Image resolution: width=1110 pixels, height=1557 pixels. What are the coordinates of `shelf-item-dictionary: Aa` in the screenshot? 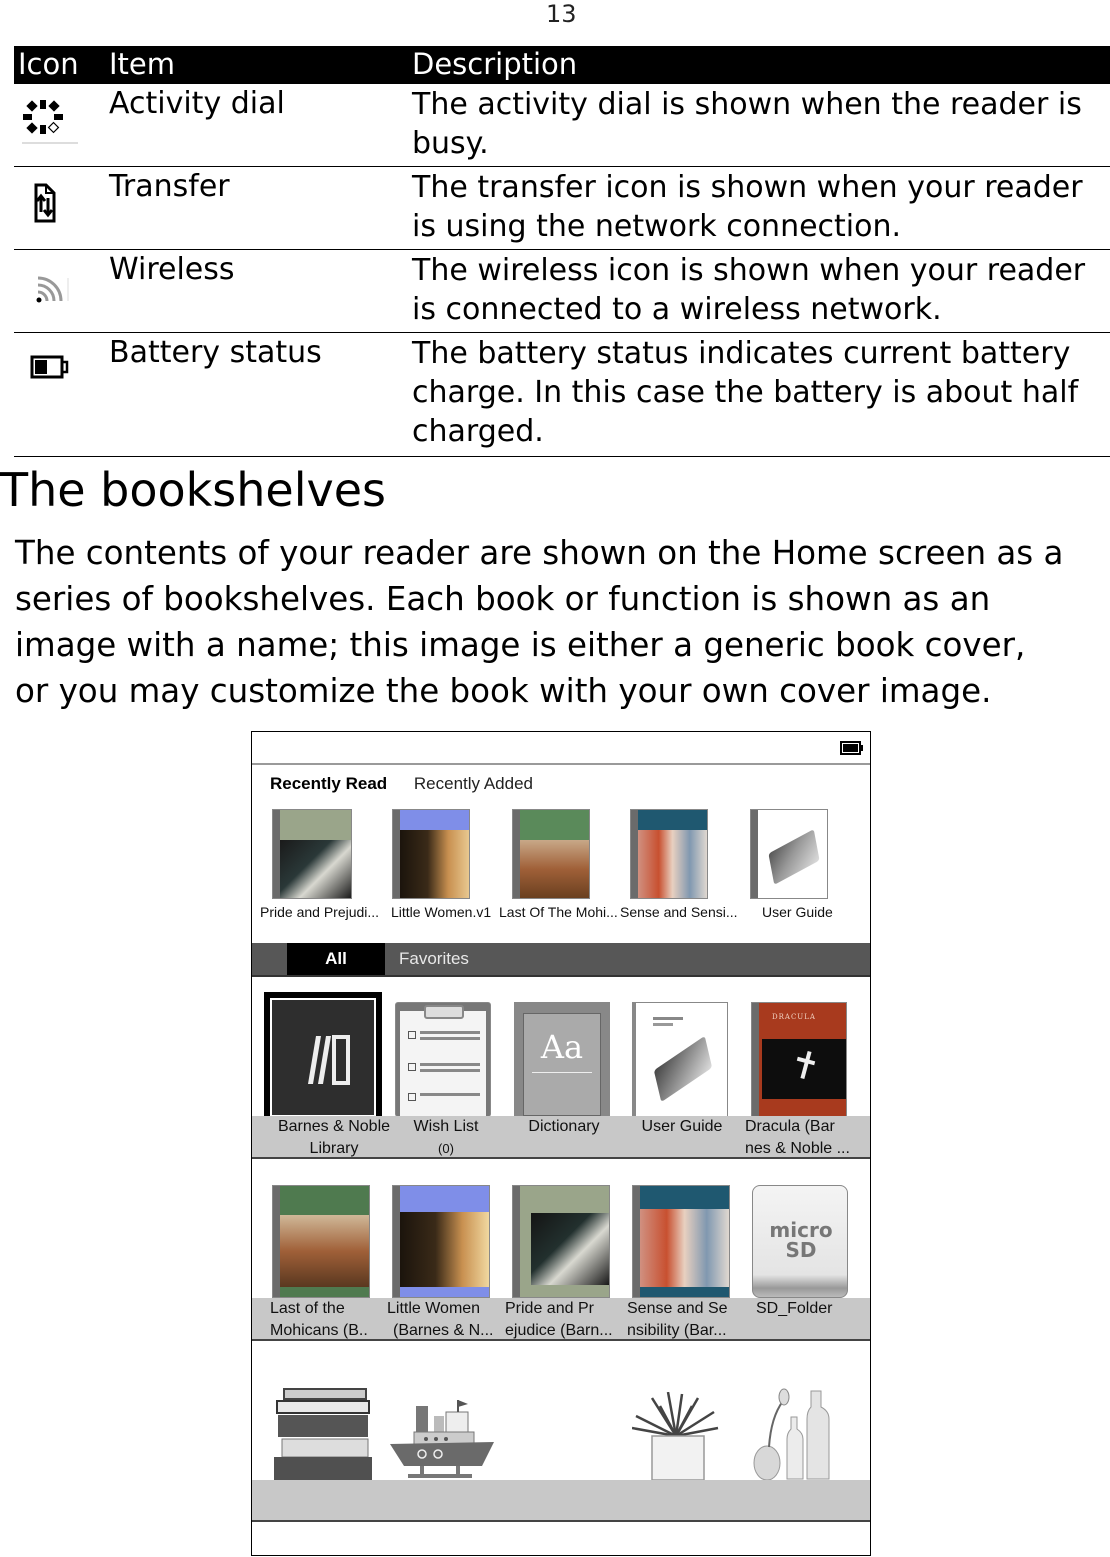 It's located at (562, 1059).